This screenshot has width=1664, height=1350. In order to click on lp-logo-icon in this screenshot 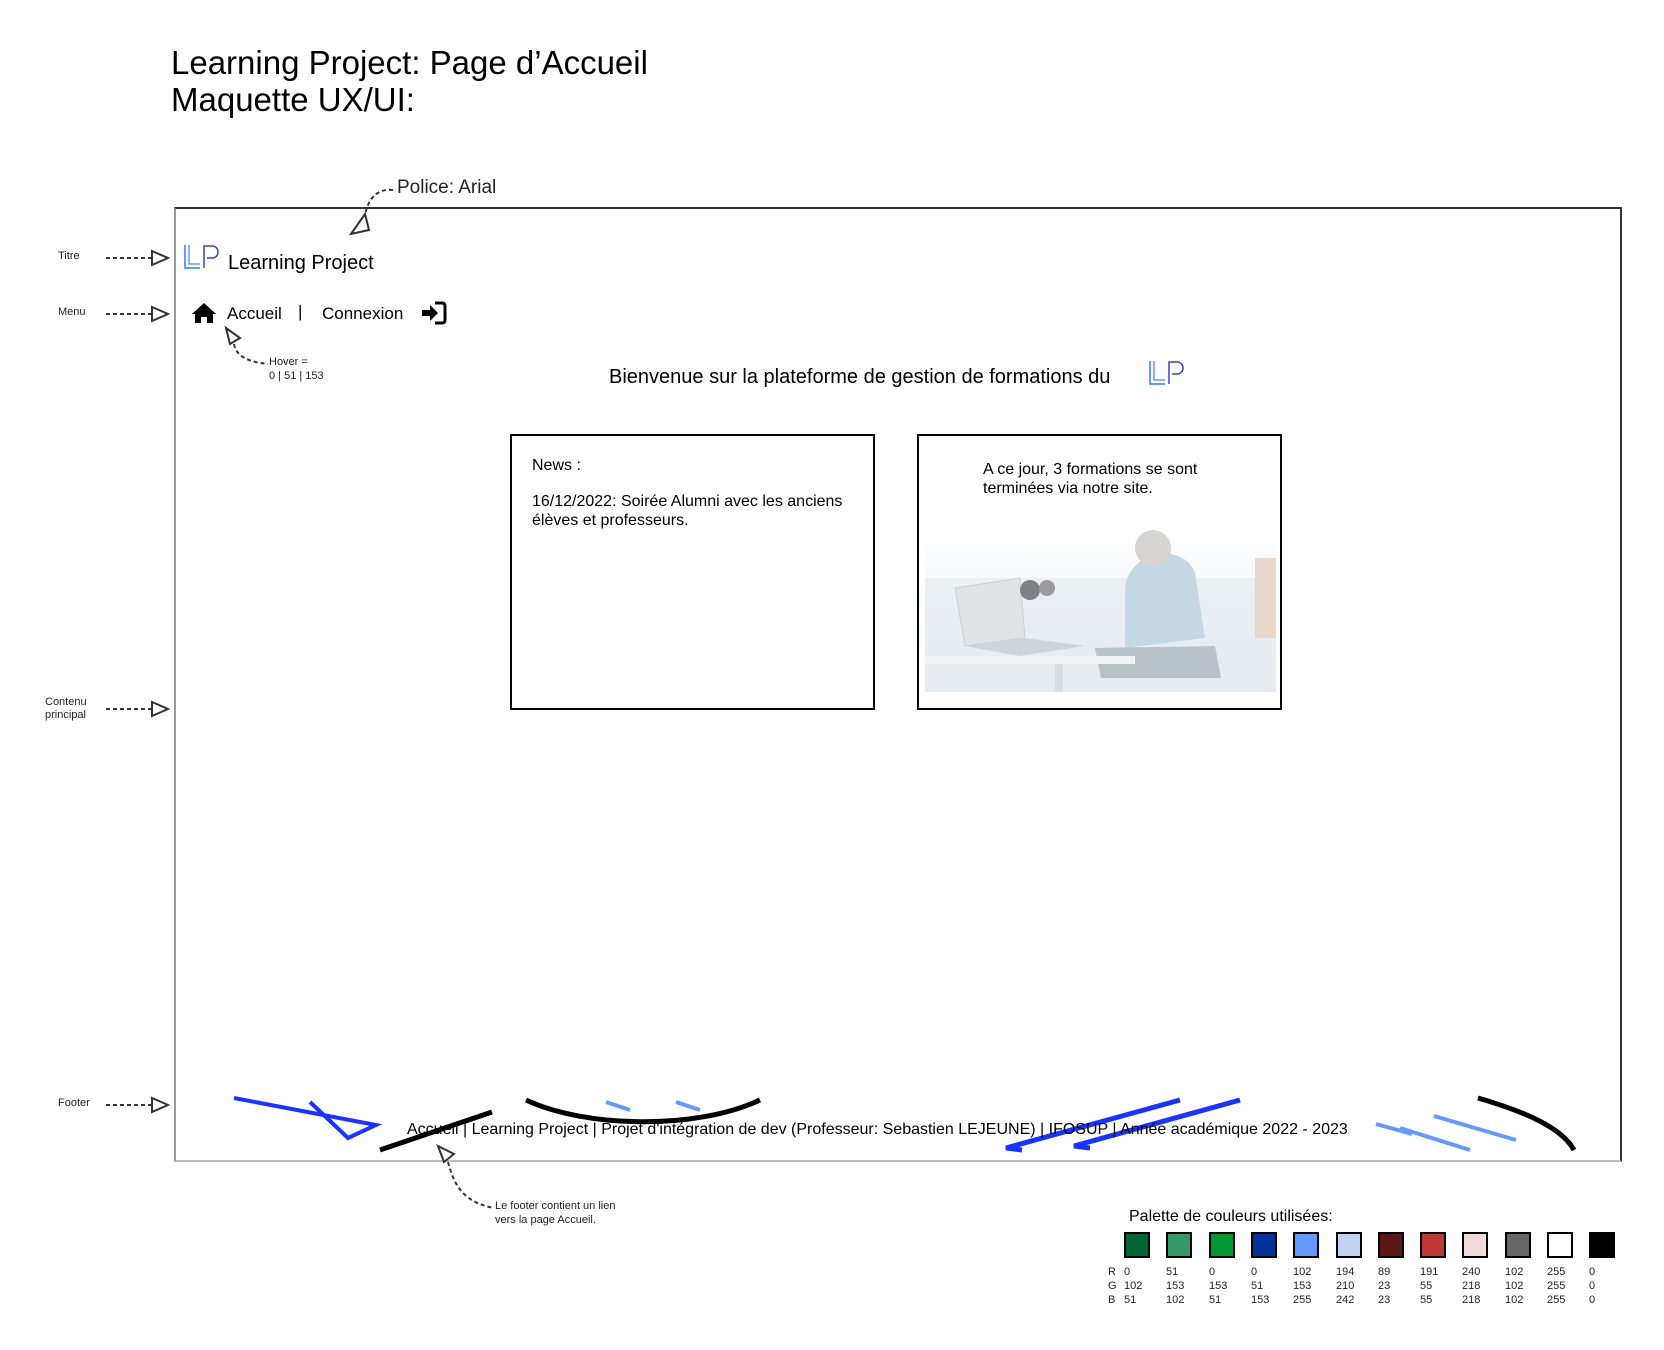, I will do `click(201, 257)`.